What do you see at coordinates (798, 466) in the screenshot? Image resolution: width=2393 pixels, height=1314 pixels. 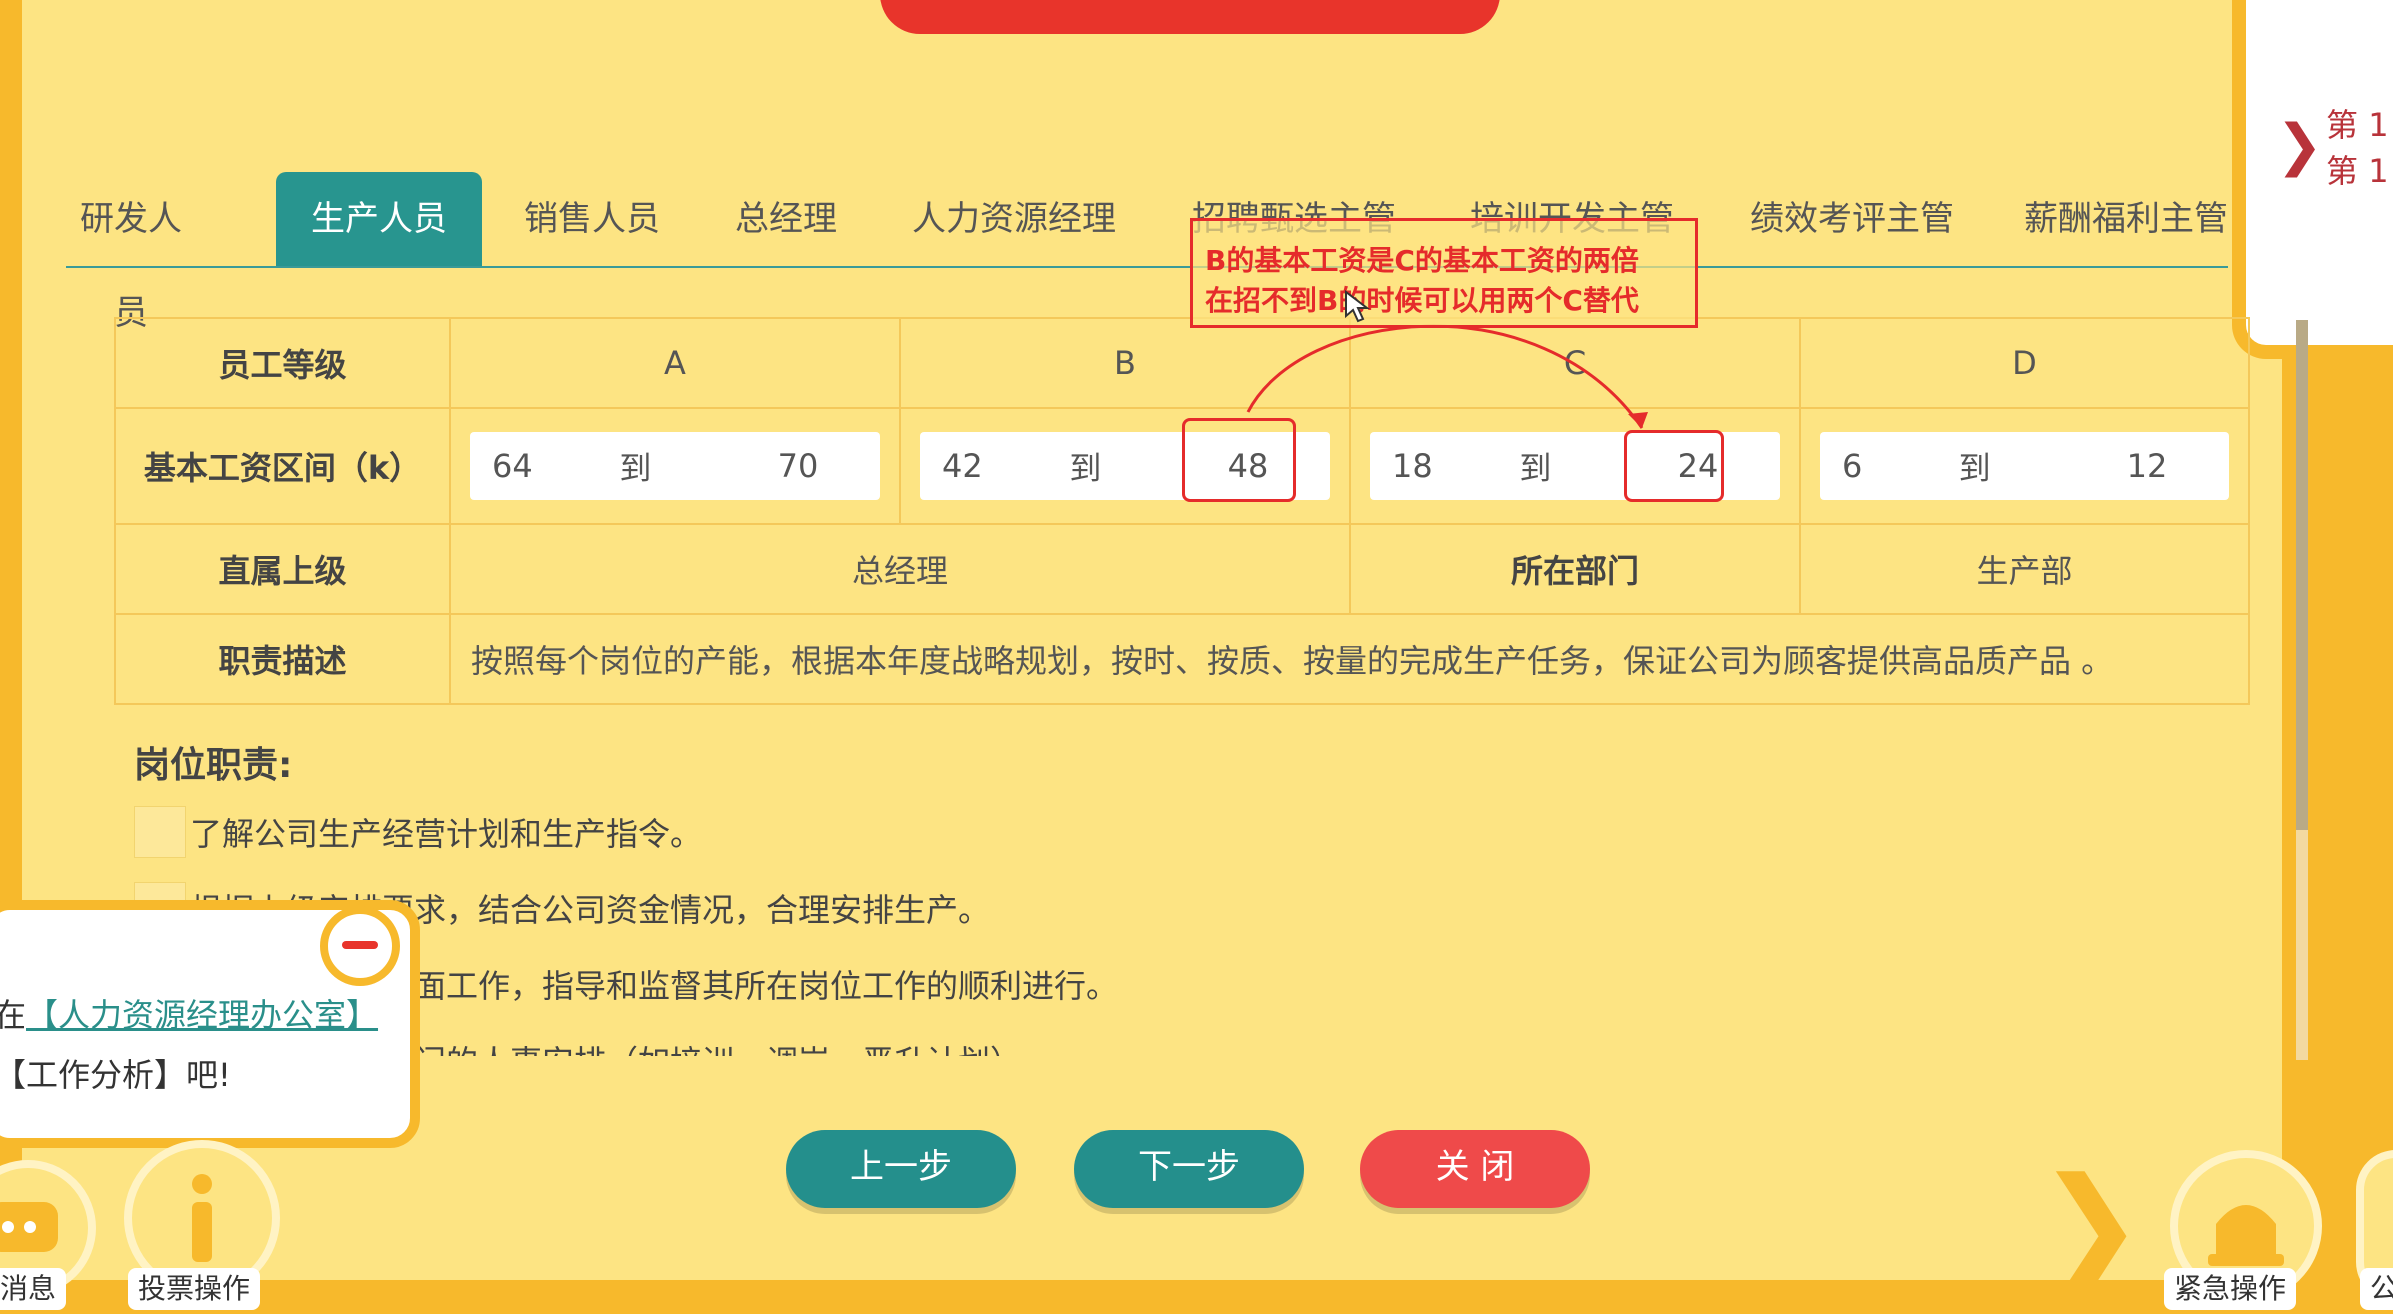 I see `salary-to-field: 70` at bounding box center [798, 466].